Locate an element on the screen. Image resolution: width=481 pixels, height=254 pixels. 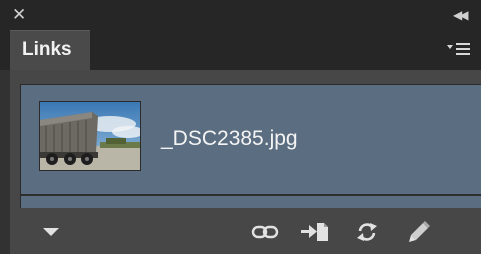
go-to-link-button is located at coordinates (315, 232).